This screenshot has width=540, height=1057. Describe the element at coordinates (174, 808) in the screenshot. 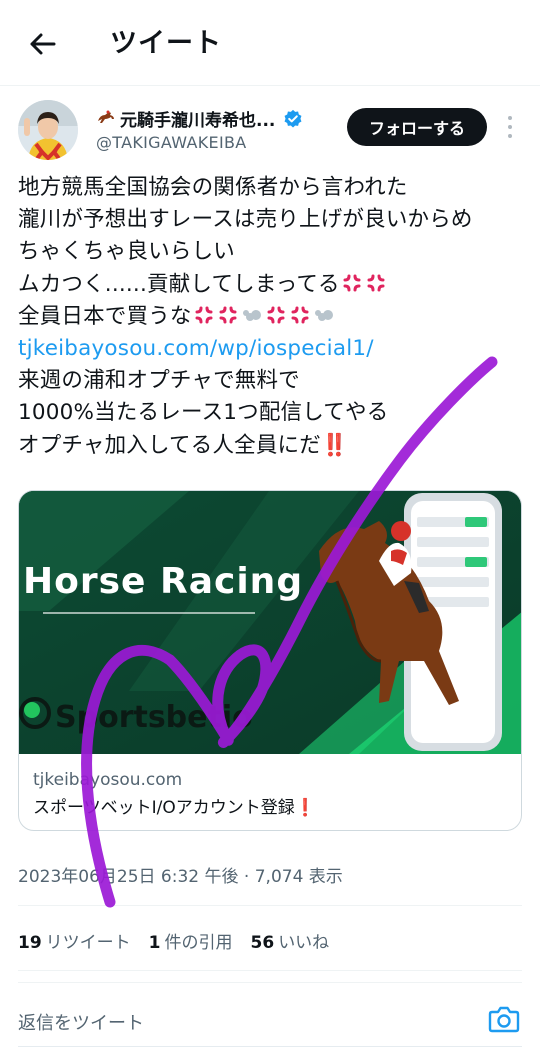

I see `card-title: スポーツベットI/Oアカウント登録❗` at that location.